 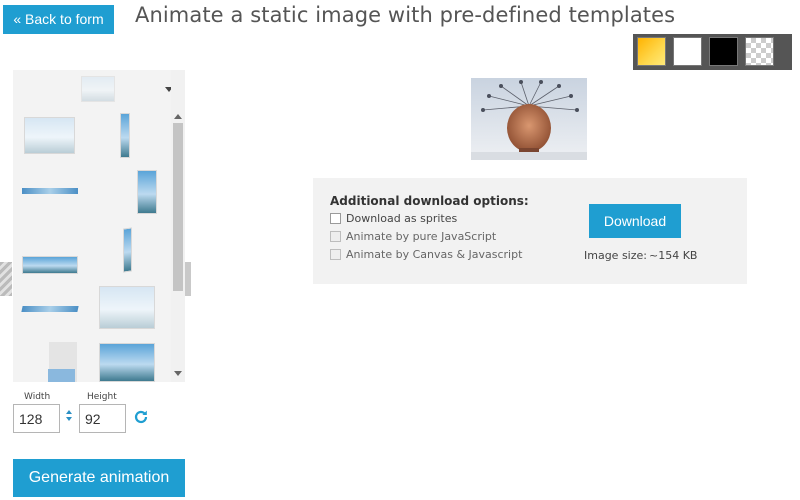 What do you see at coordinates (615, 255) in the screenshot?
I see `image-size-label: Image size:` at bounding box center [615, 255].